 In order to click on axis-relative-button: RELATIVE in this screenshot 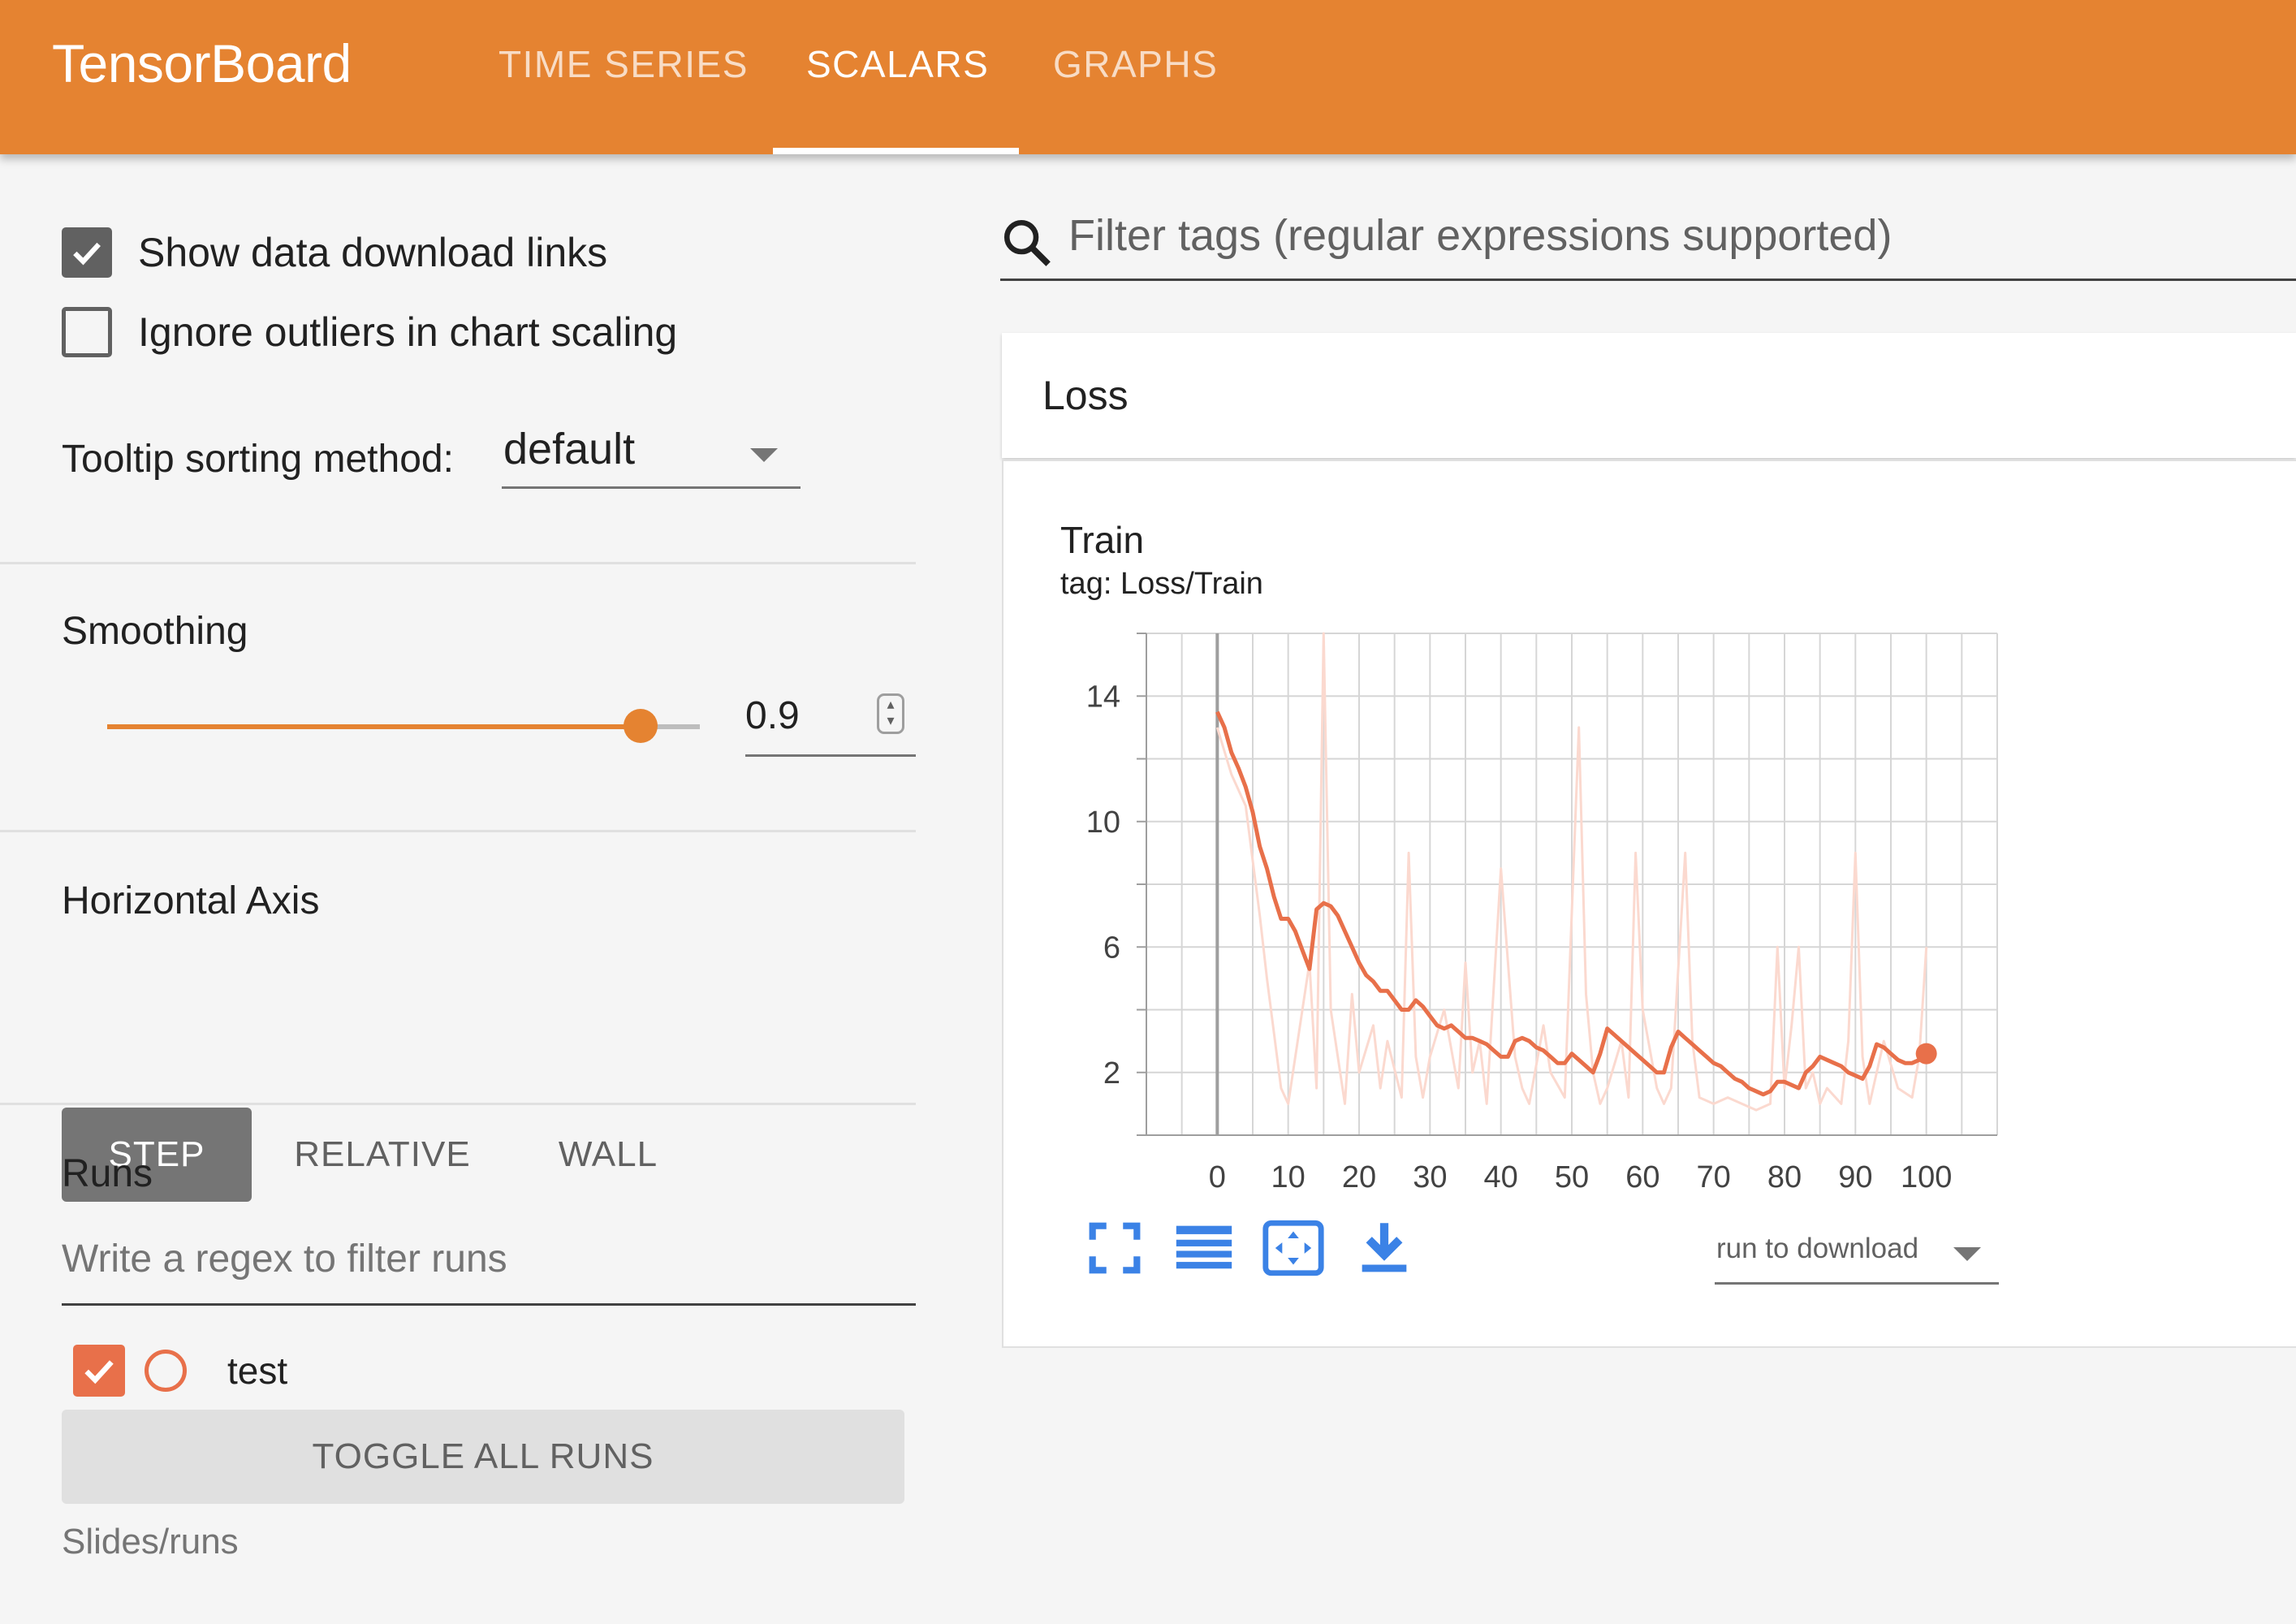, I will do `click(382, 1155)`.